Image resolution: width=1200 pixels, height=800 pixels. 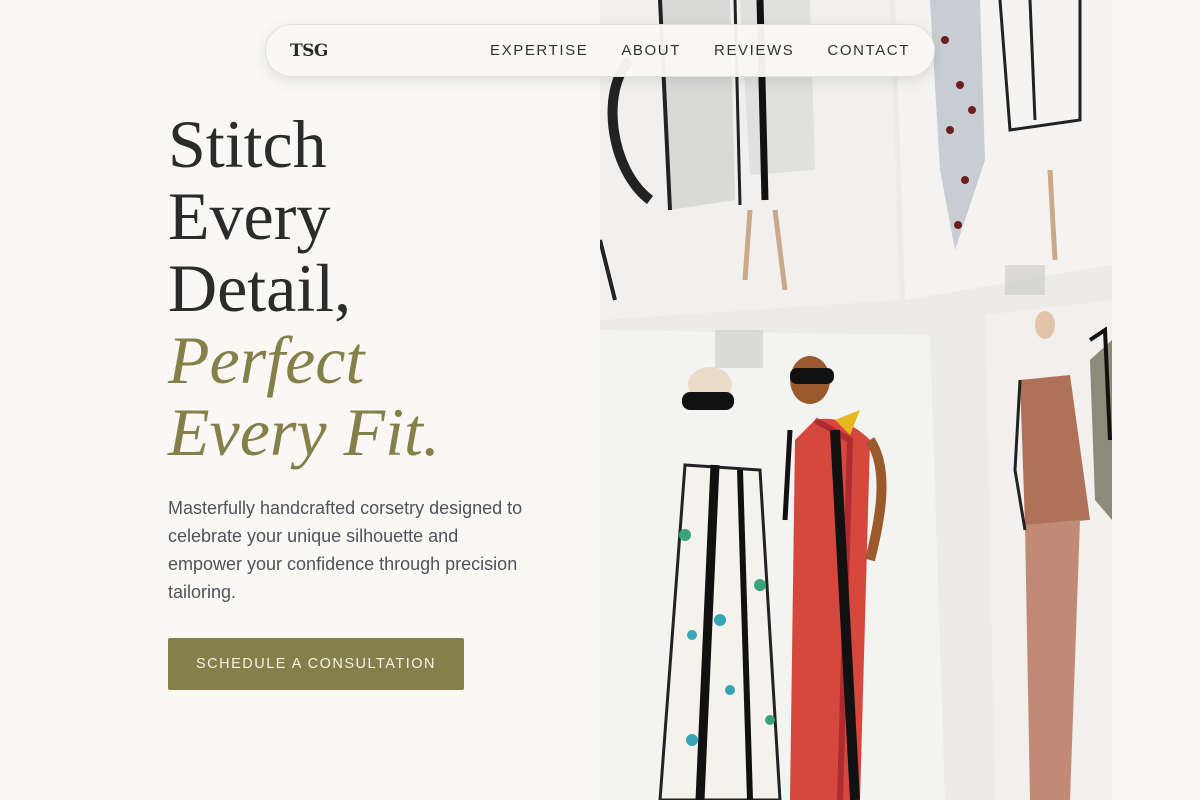 I want to click on top-navigation: TSG EXPERTISE ABOUT REVIEWS CONTACT, so click(x=600, y=50).